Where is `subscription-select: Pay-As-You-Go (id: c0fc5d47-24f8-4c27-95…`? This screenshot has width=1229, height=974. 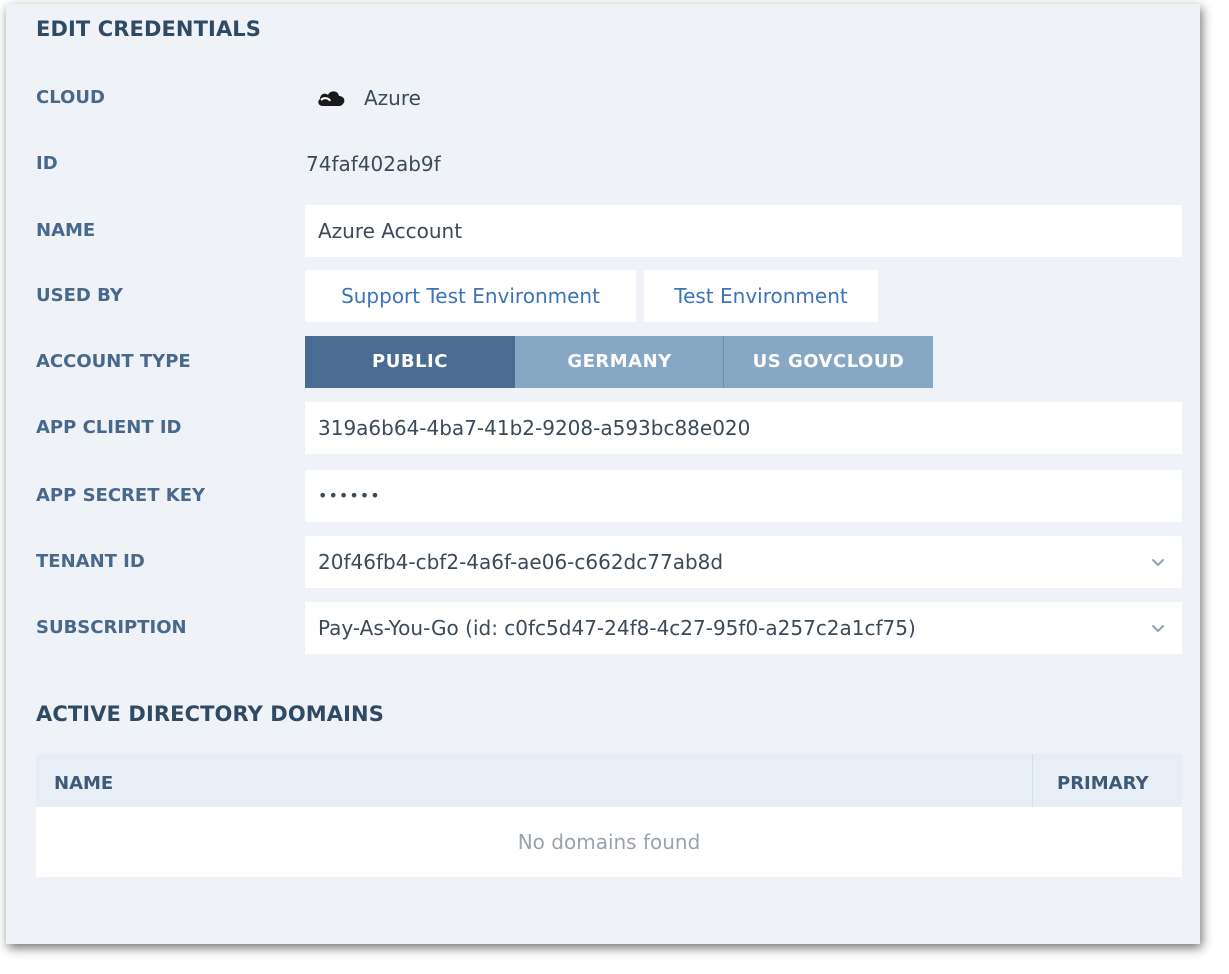 subscription-select: Pay-As-You-Go (id: c0fc5d47-24f8-4c27-95… is located at coordinates (743, 628).